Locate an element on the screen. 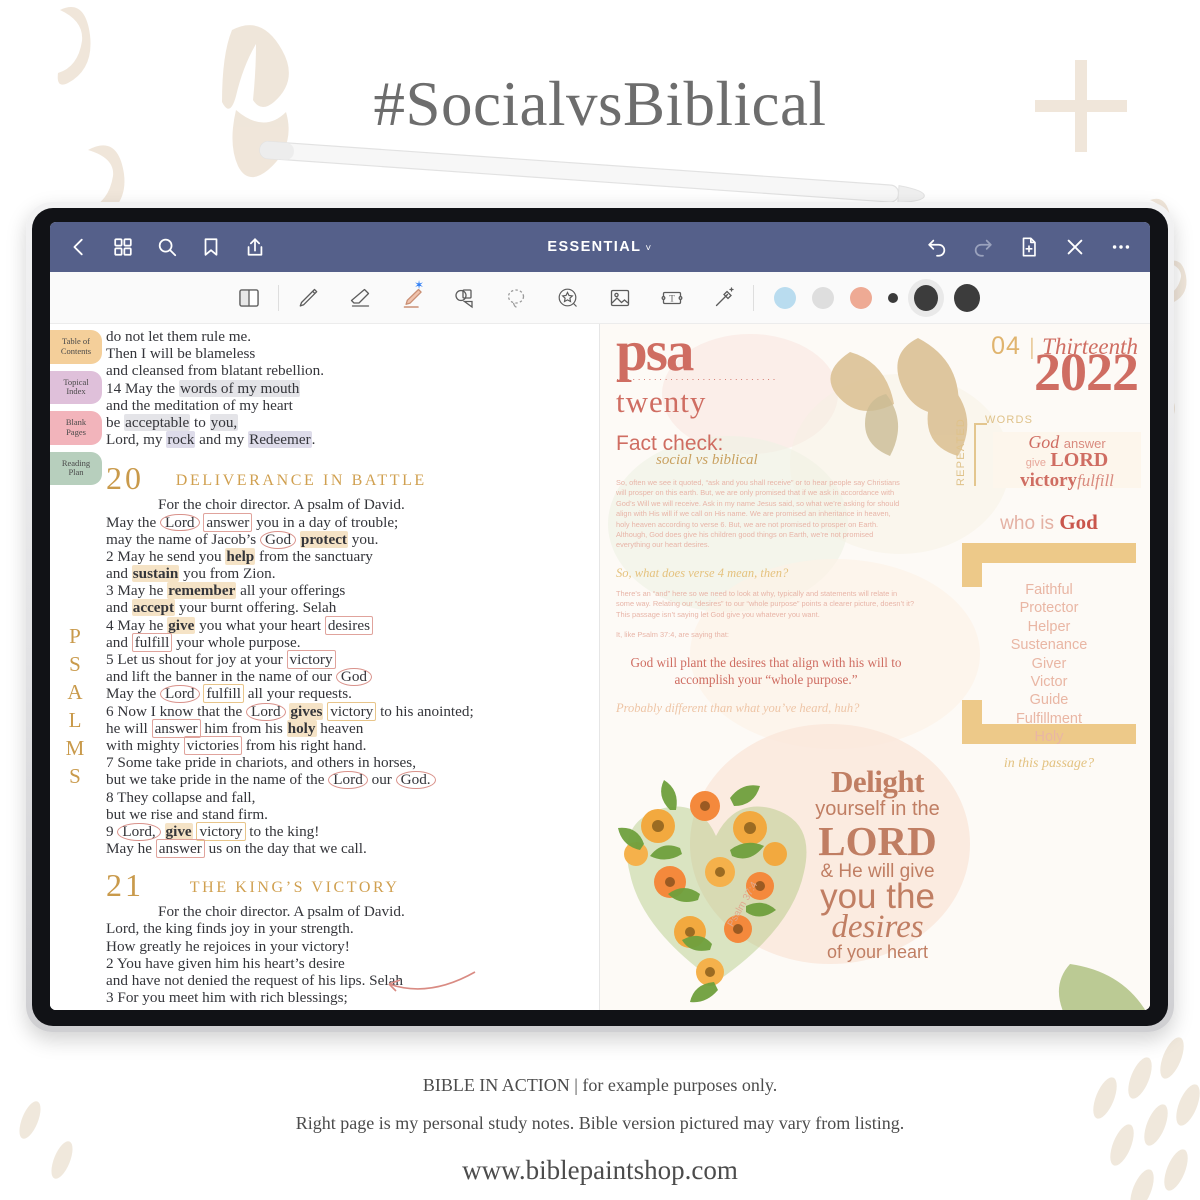  verse-line: he will answer him from his holy heaven is located at coordinates (235, 728).